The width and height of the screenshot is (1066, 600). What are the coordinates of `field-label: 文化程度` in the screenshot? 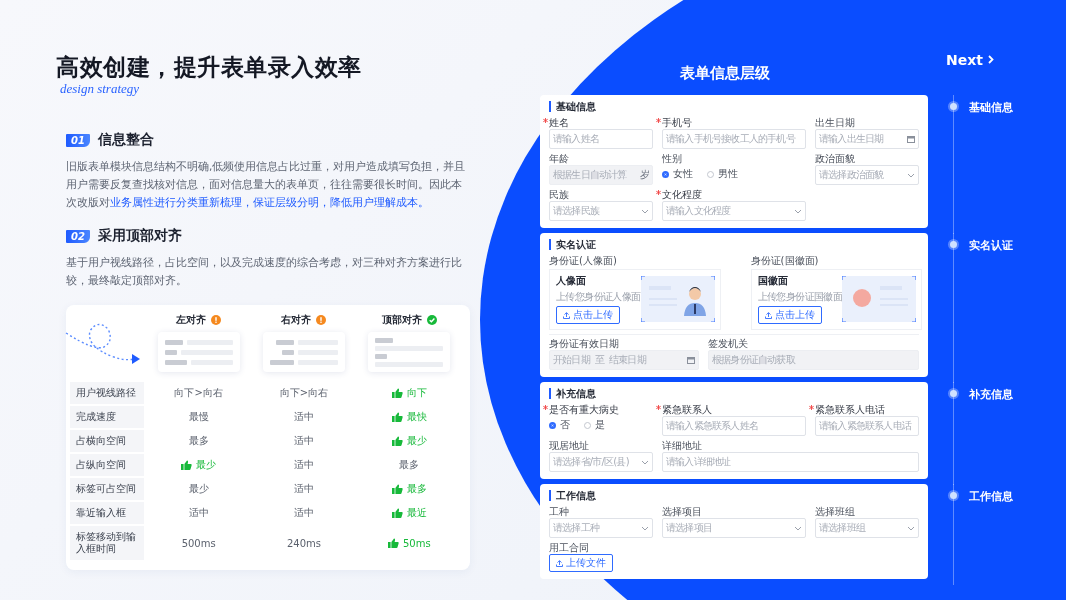 It's located at (682, 194).